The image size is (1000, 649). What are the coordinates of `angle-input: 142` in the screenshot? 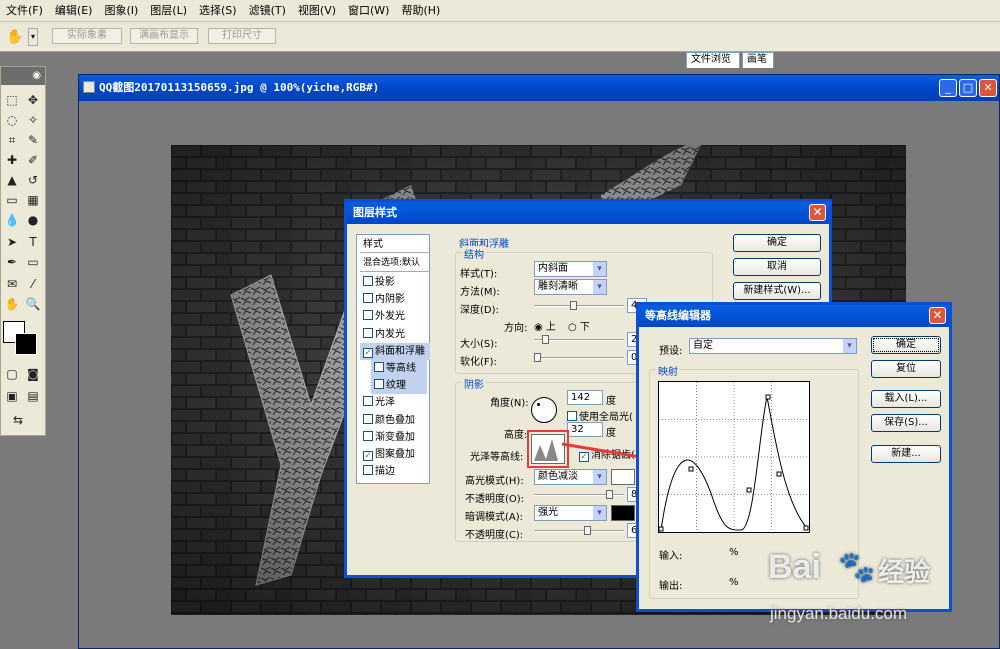 It's located at (585, 397).